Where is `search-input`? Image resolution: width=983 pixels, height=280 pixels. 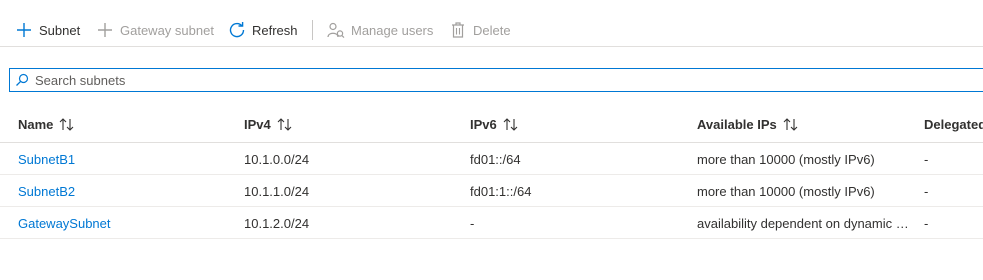
search-input is located at coordinates (485, 80).